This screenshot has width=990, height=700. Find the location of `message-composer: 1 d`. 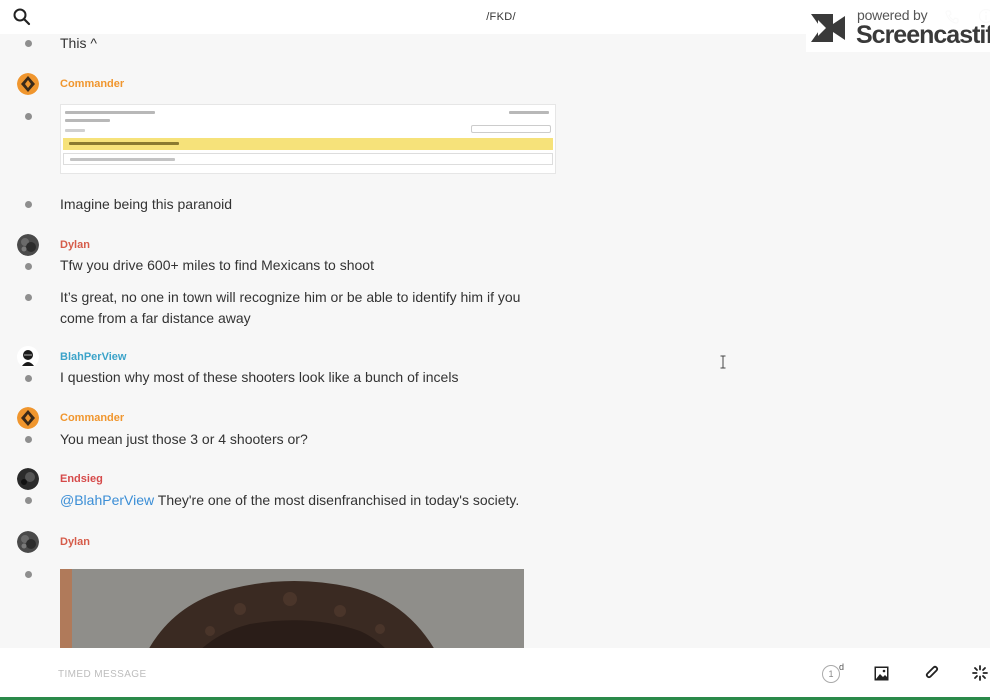

message-composer: 1 d is located at coordinates (495, 674).